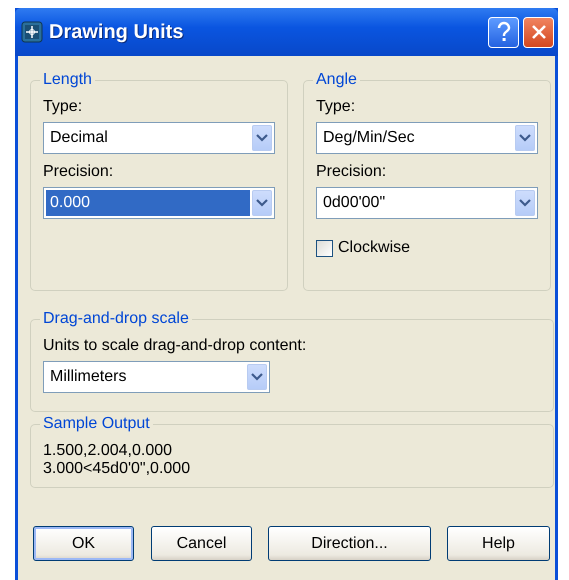 This screenshot has width=569, height=580. Describe the element at coordinates (498, 543) in the screenshot. I see `dialog-button: Help` at that location.